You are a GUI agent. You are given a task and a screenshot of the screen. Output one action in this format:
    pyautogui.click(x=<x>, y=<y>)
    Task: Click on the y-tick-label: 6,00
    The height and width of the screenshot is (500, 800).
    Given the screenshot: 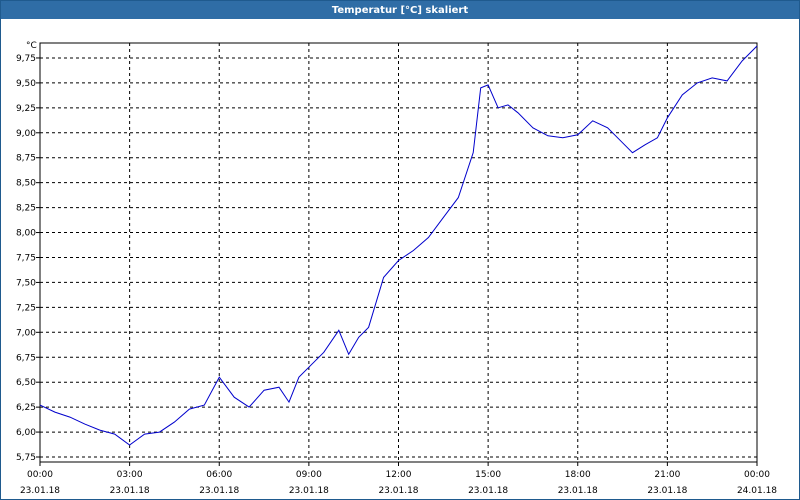 What is the action you would take?
    pyautogui.click(x=26, y=433)
    